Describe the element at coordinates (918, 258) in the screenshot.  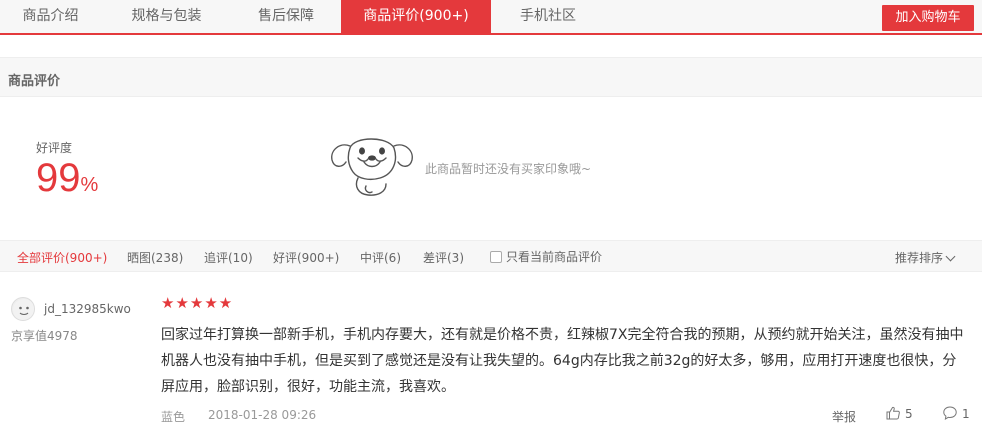
I see `sort-label: 推荐排序` at that location.